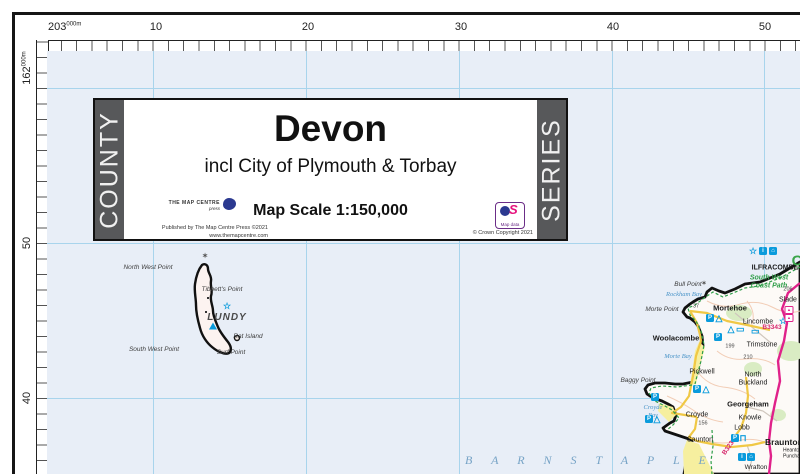 This screenshot has height=474, width=800. I want to click on label-coast-path-2: Coast Path, so click(769, 286).